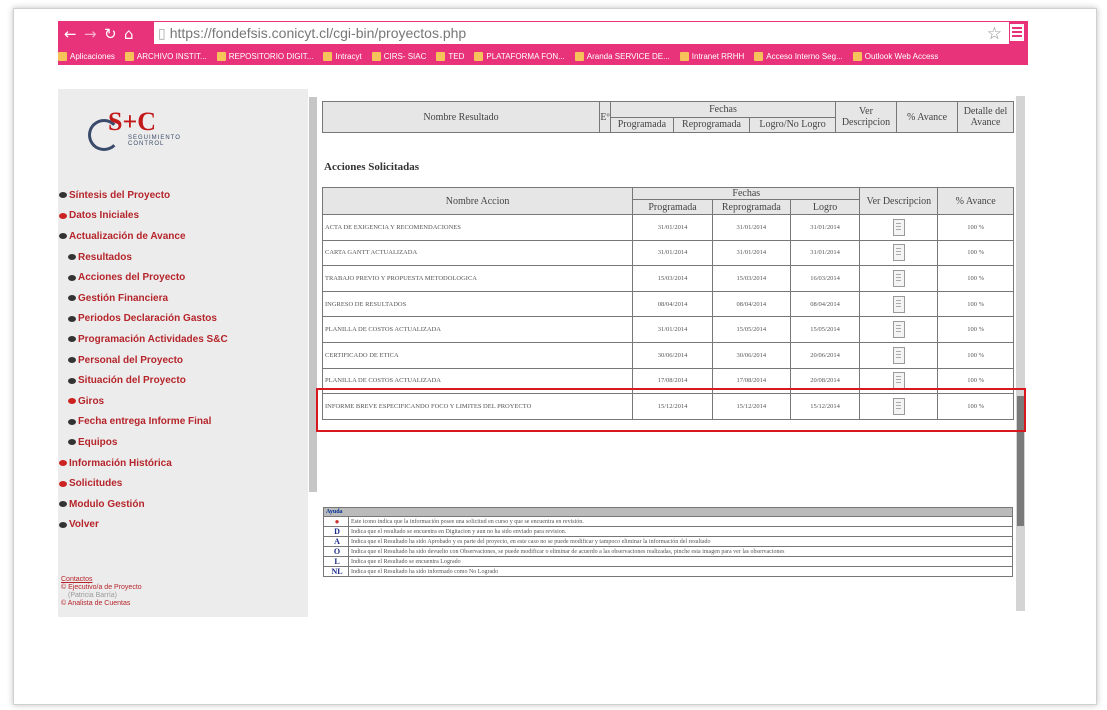 The height and width of the screenshot is (710, 1107). What do you see at coordinates (132, 278) in the screenshot?
I see `sidebar-item-label: Acciones del Proyecto` at bounding box center [132, 278].